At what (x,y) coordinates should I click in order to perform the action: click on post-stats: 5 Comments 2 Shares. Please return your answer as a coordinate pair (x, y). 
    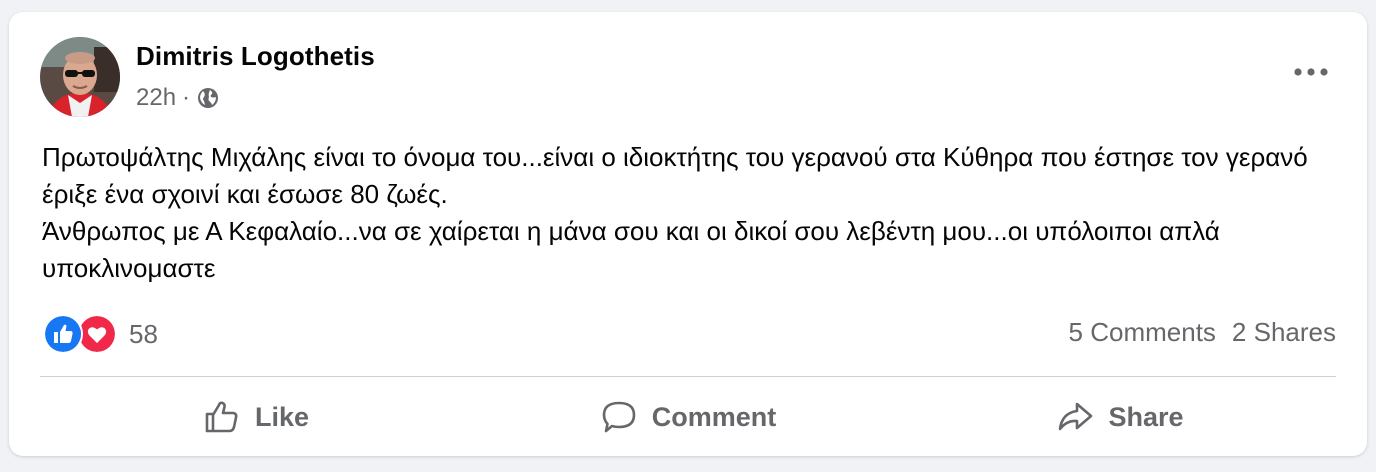
    Looking at the image, I should click on (1202, 332).